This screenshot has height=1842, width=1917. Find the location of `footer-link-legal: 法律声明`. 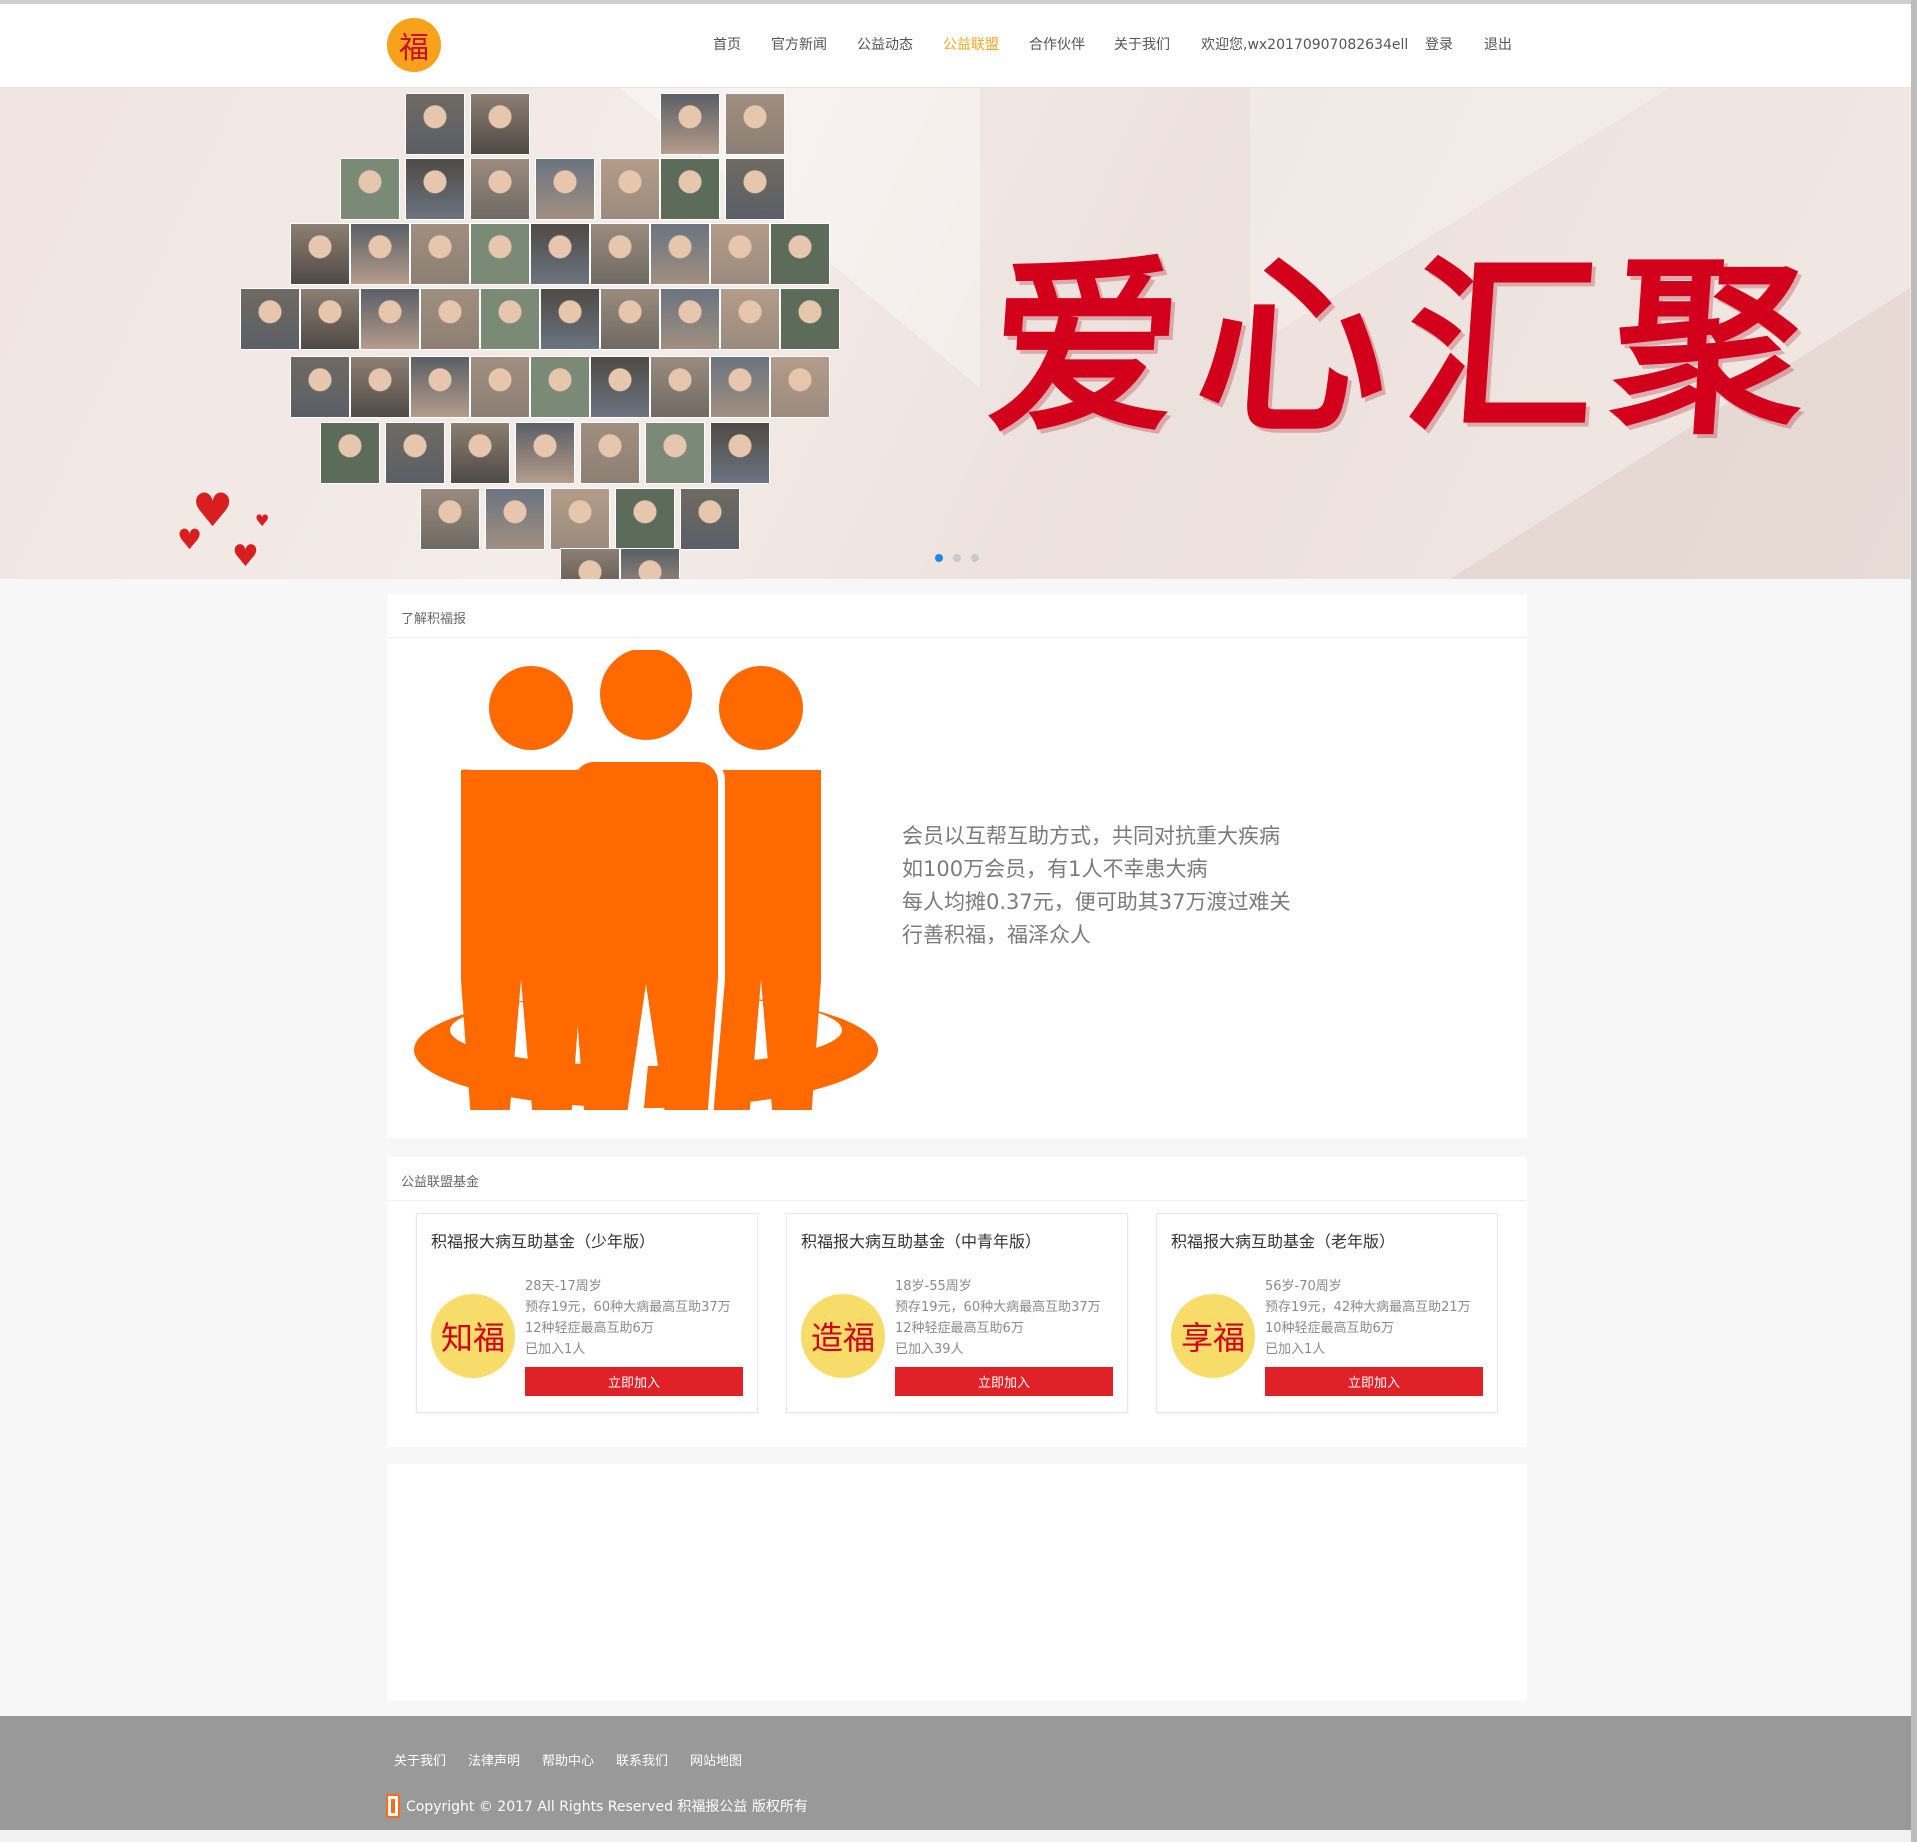

footer-link-legal: 法律声明 is located at coordinates (494, 1759).